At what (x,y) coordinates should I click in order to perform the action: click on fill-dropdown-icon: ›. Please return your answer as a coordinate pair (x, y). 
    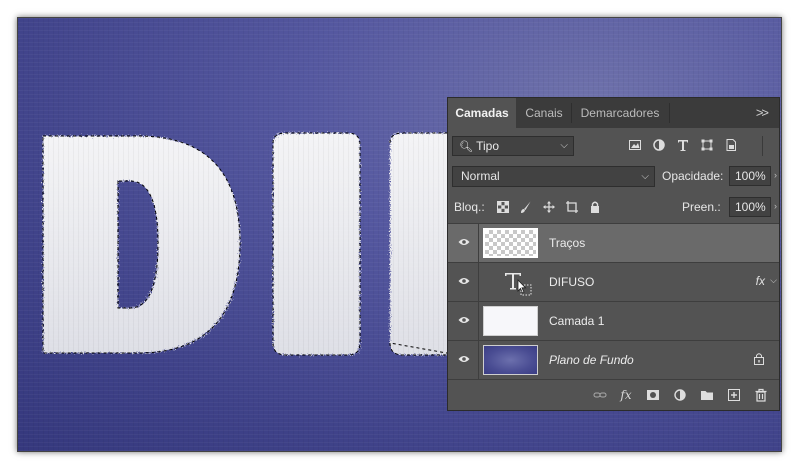
    Looking at the image, I should click on (775, 206).